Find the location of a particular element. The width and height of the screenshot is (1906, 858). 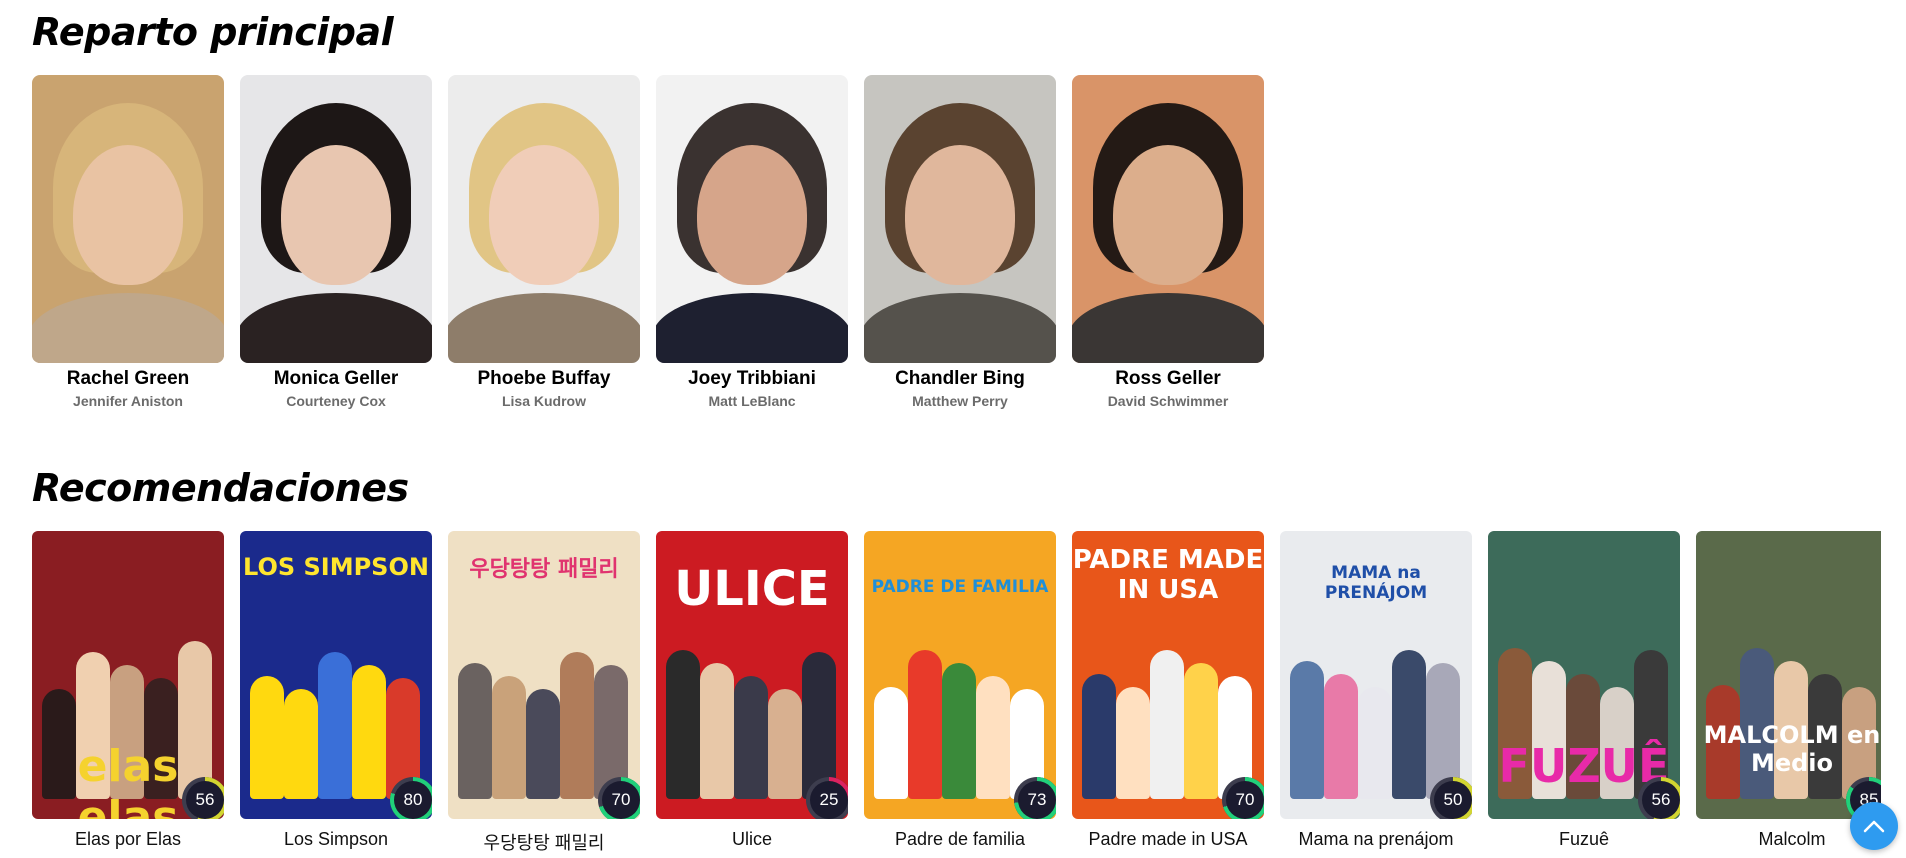

recommendation-card: PADRE DE FAMILIA 73 Padre de familia is located at coordinates (960, 693).